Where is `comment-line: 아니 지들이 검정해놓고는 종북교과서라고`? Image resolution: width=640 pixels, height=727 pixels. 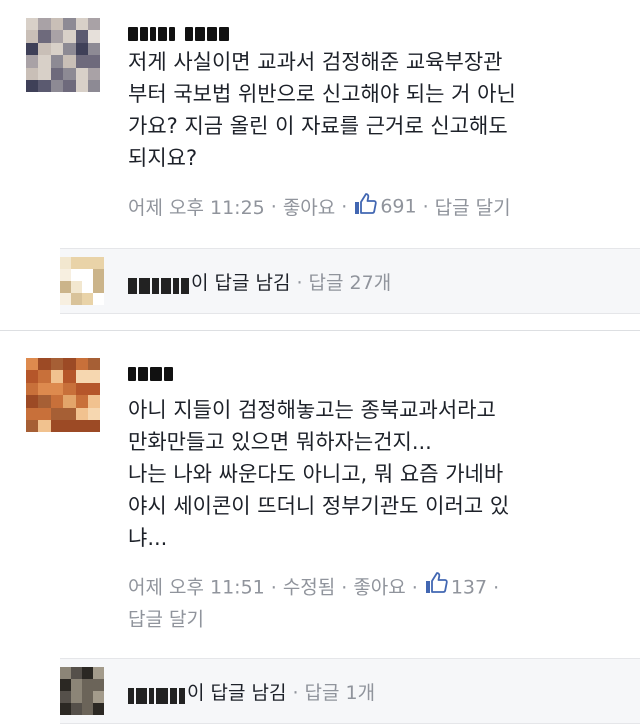 comment-line: 아니 지들이 검정해놓고는 종북교과서라고 is located at coordinates (312, 410).